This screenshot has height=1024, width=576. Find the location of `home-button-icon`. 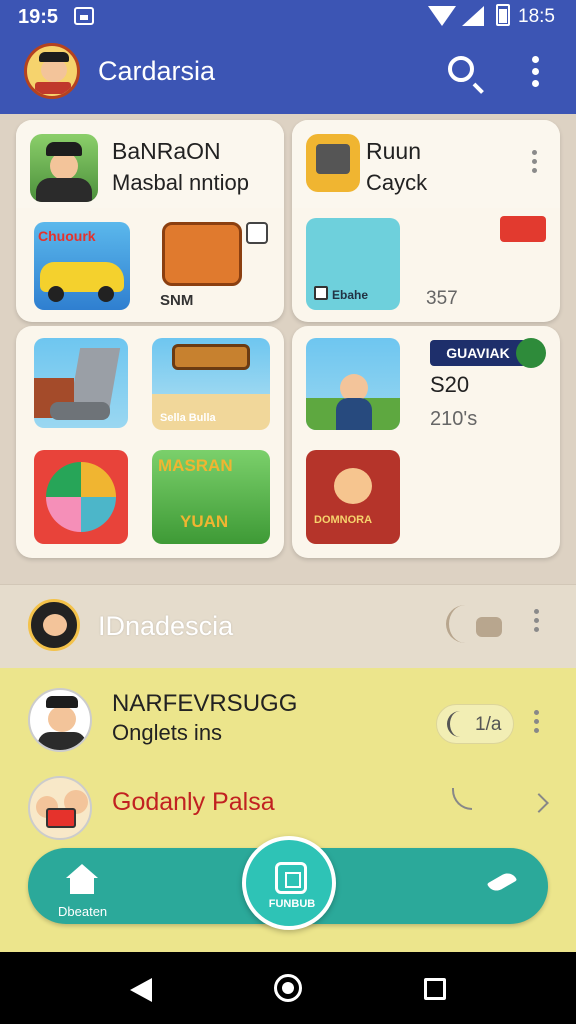

home-button-icon is located at coordinates (288, 988).